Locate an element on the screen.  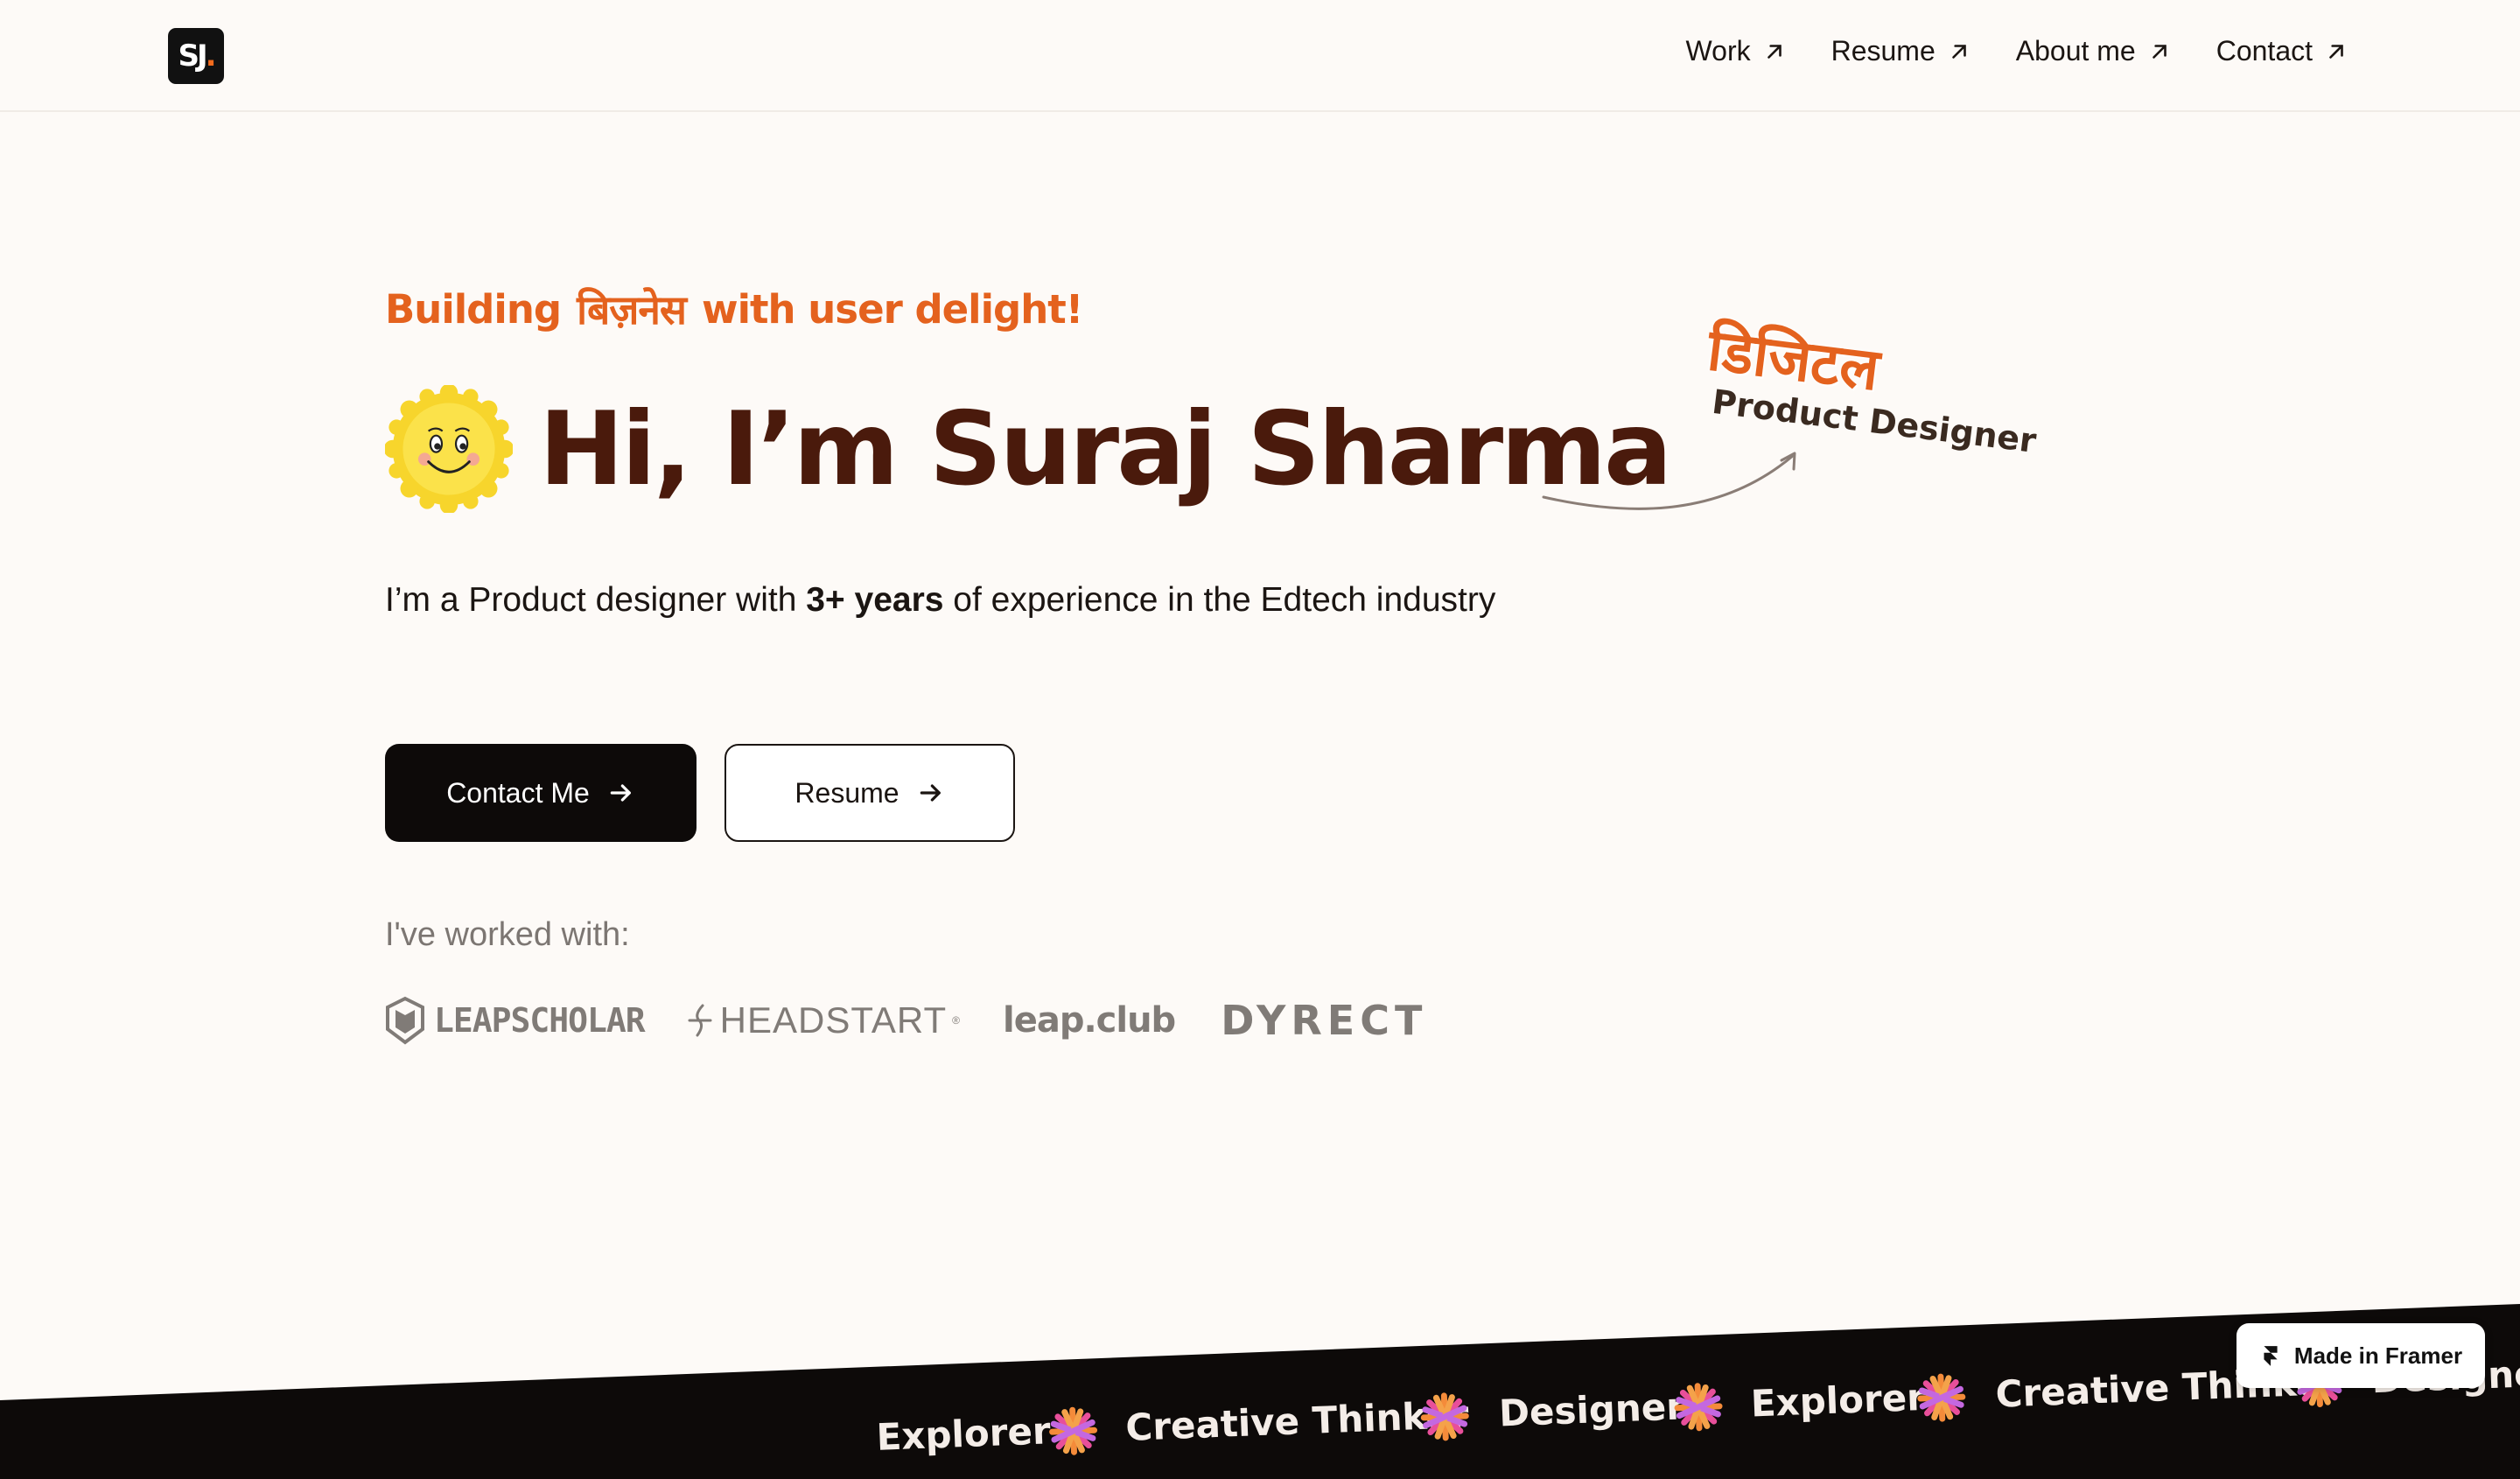
contact-me-label: Contact Me is located at coordinates (518, 793).